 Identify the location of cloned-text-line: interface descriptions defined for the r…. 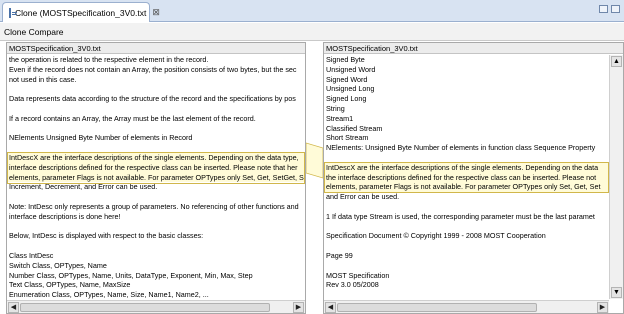
(156, 167).